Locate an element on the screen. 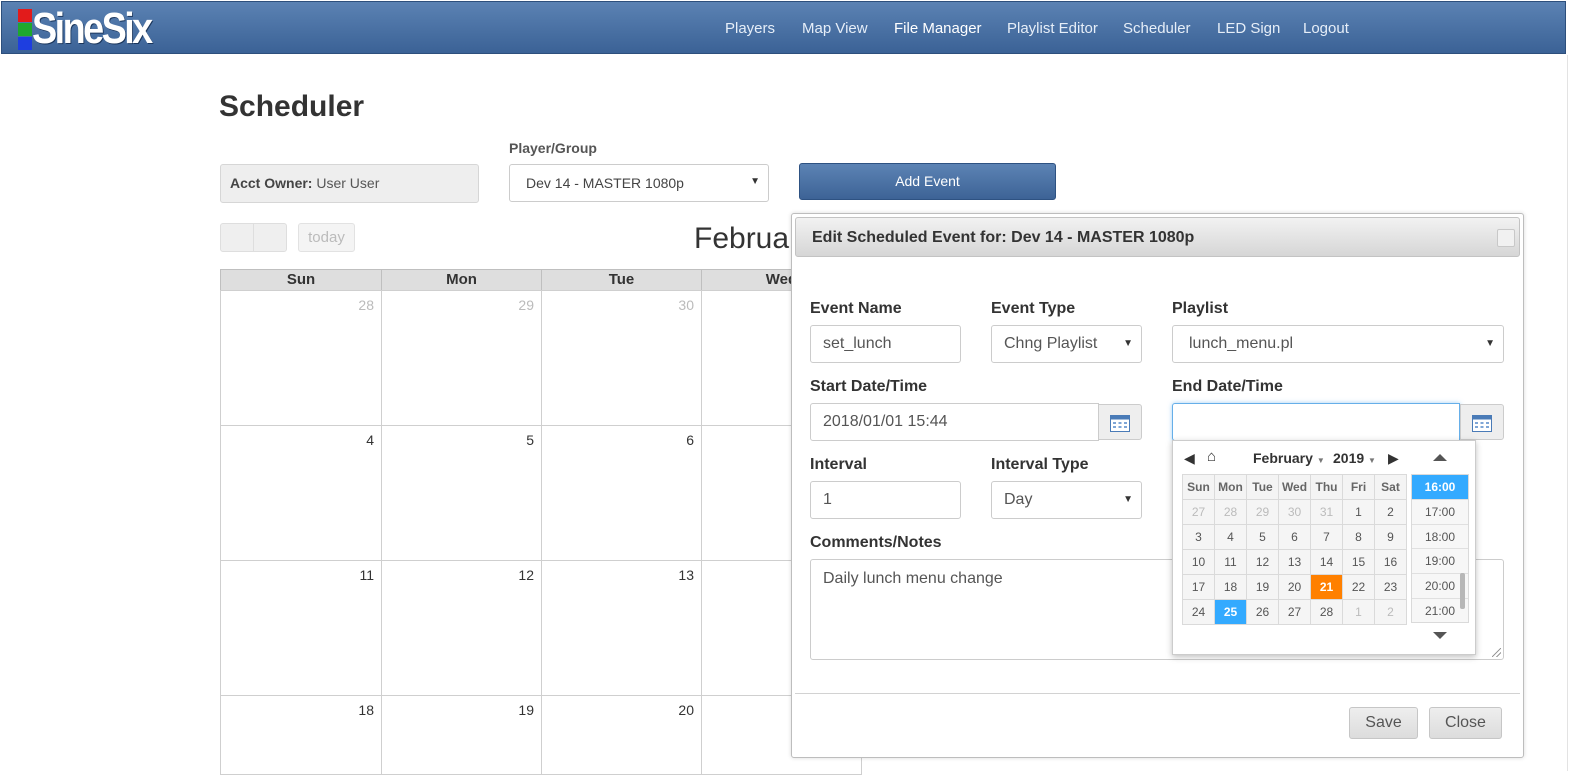 The height and width of the screenshot is (775, 1584). picker-day: 17 is located at coordinates (1198, 587).